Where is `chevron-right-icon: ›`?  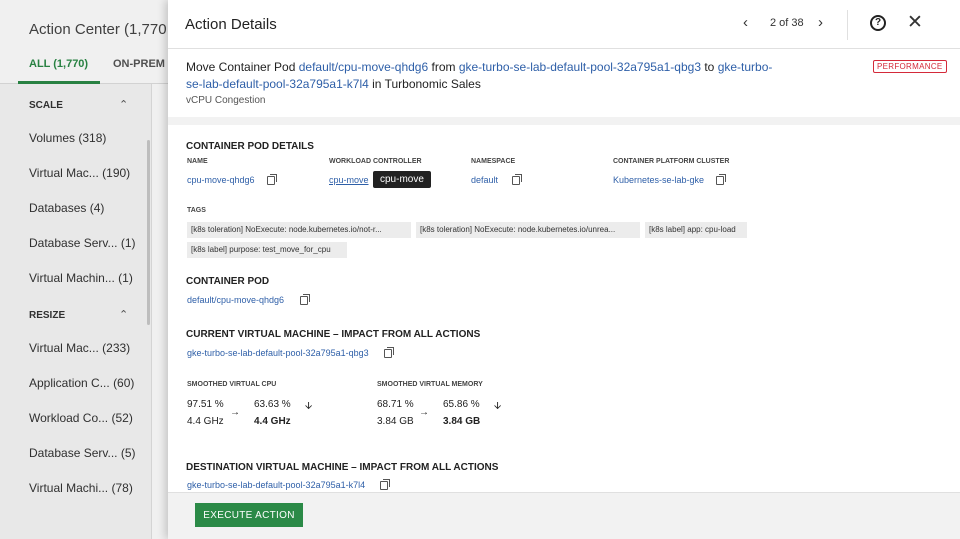 chevron-right-icon: › is located at coordinates (820, 22).